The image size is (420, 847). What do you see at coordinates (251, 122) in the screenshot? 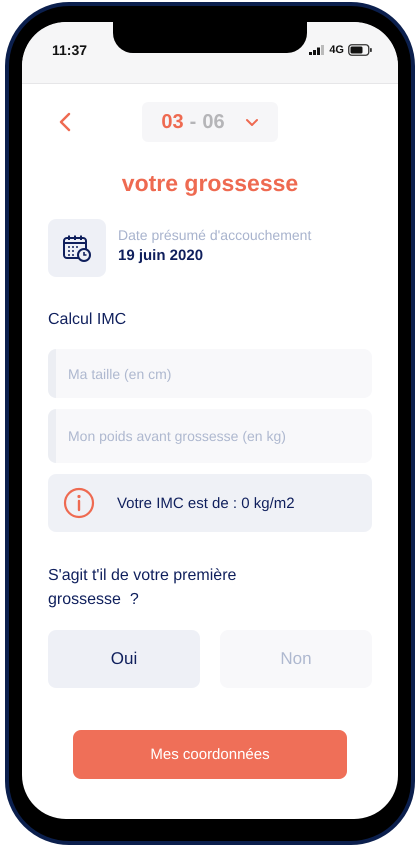
I see `chevron-down-icon` at bounding box center [251, 122].